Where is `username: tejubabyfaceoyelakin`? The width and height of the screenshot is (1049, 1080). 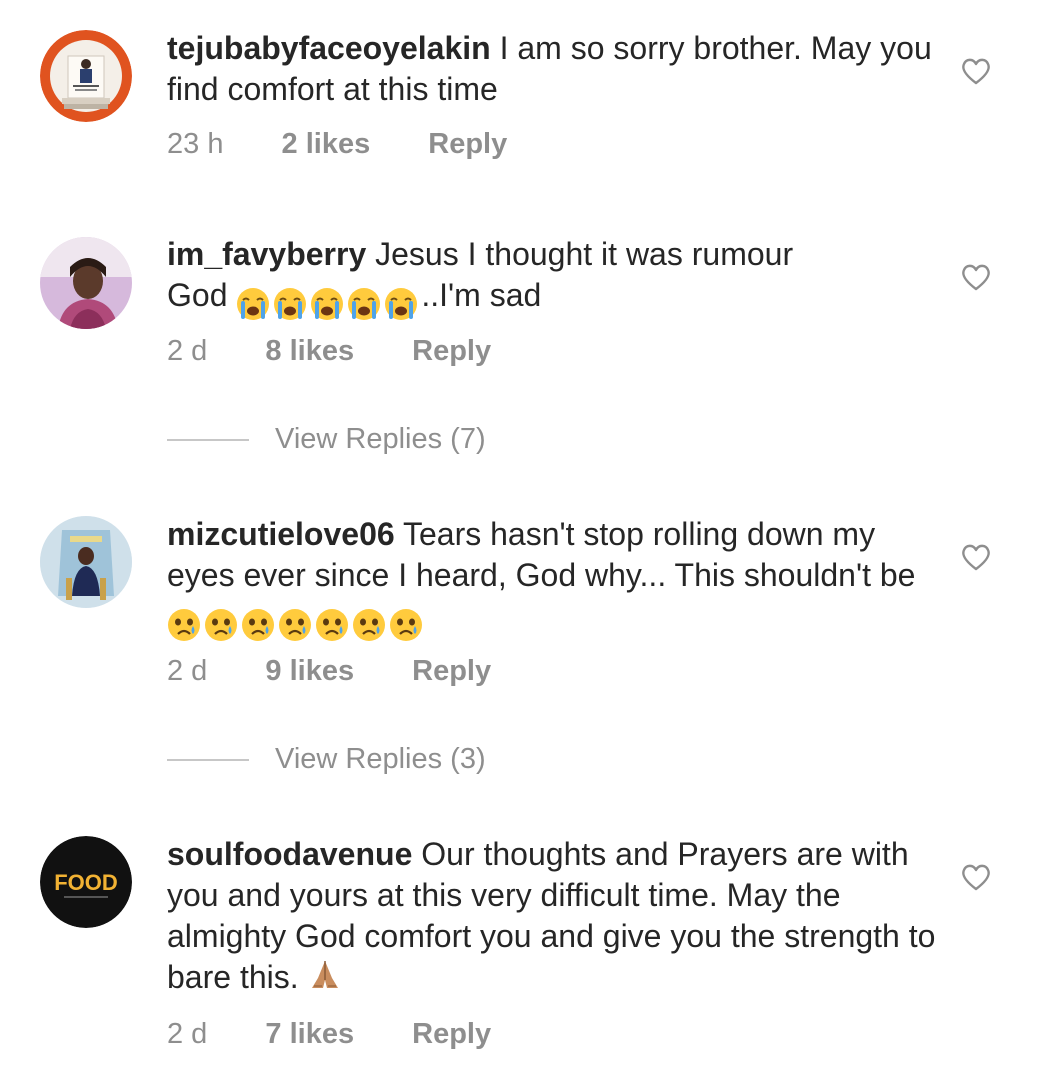 username: tejubabyfaceoyelakin is located at coordinates (329, 48).